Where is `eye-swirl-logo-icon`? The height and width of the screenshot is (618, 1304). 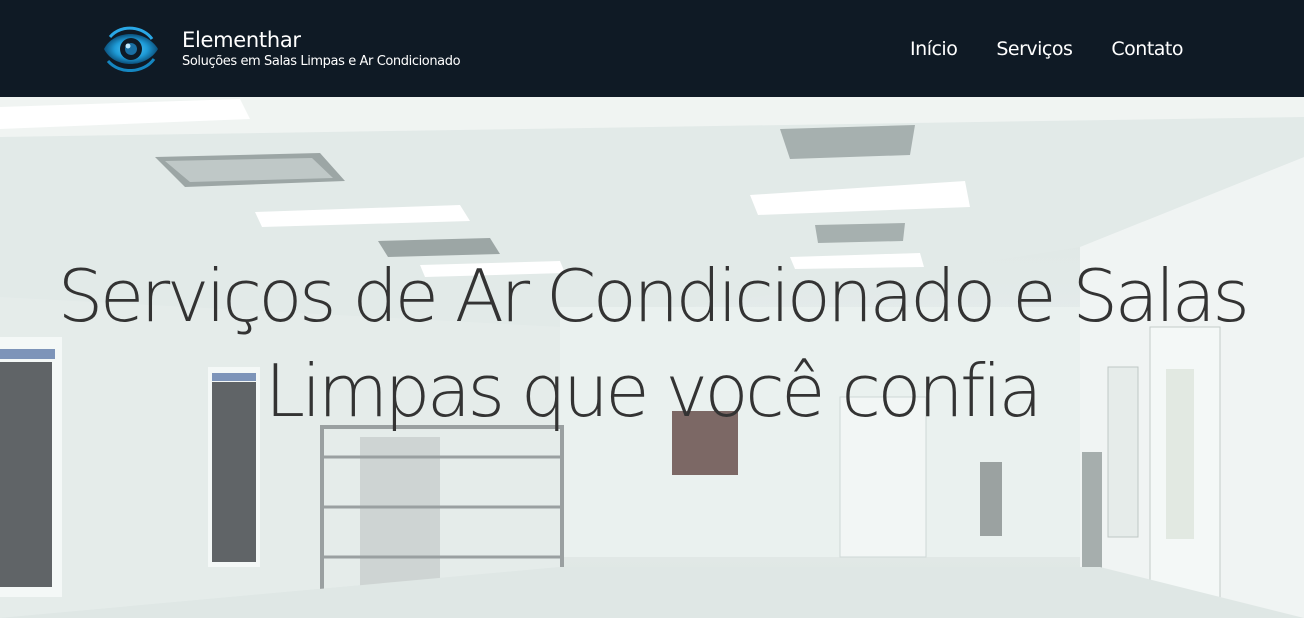
eye-swirl-logo-icon is located at coordinates (130, 49).